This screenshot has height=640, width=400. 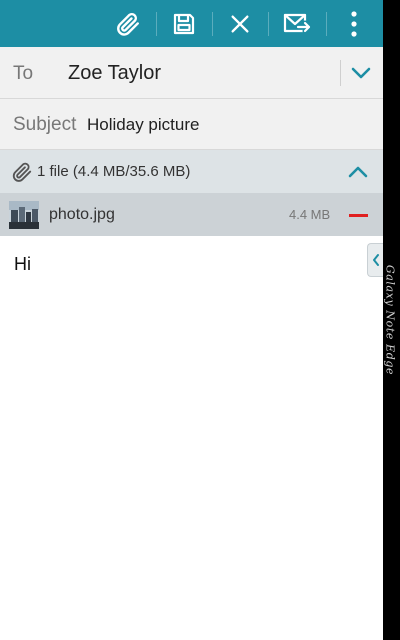 I want to click on device-brand-label: Galaxy Note Edge, so click(x=390, y=320).